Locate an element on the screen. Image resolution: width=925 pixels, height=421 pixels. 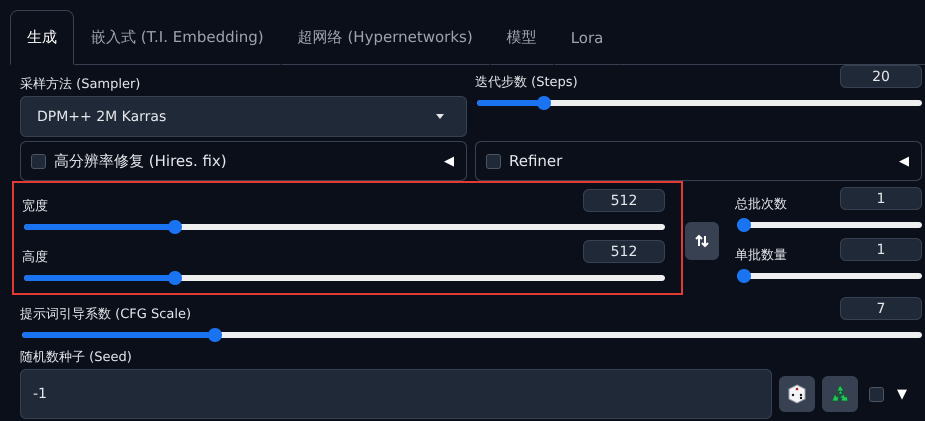
number-field: 7 is located at coordinates (881, 308).